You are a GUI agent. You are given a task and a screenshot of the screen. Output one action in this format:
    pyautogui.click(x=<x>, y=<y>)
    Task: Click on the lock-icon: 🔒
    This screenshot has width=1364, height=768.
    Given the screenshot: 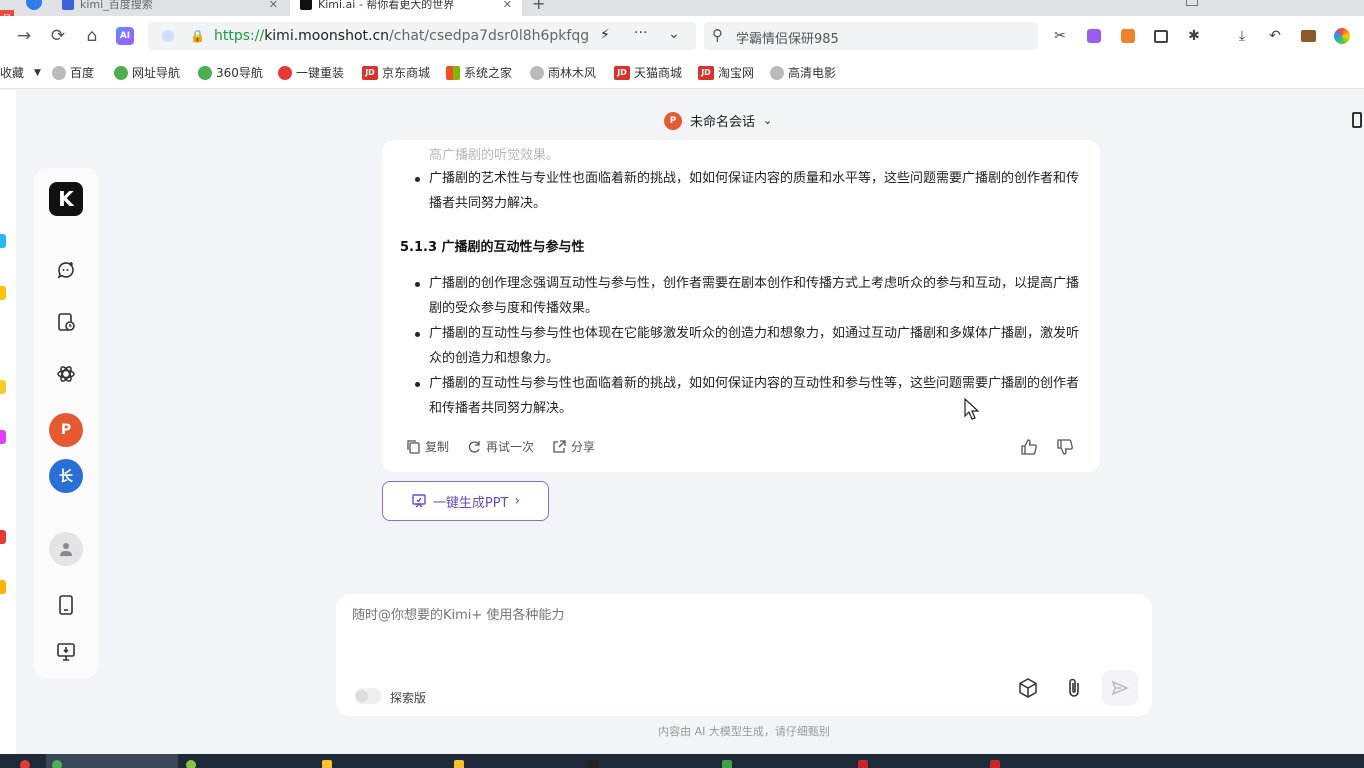 What is the action you would take?
    pyautogui.click(x=197, y=36)
    